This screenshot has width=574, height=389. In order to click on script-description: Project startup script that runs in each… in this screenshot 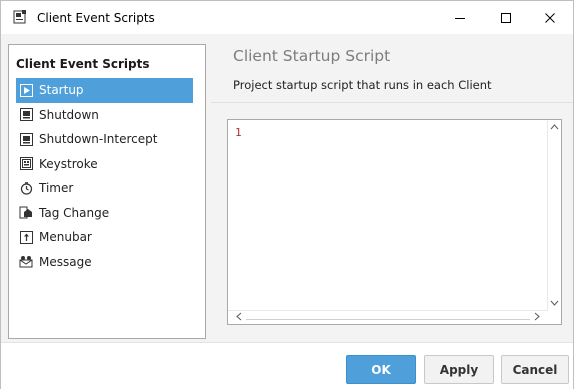, I will do `click(362, 85)`.